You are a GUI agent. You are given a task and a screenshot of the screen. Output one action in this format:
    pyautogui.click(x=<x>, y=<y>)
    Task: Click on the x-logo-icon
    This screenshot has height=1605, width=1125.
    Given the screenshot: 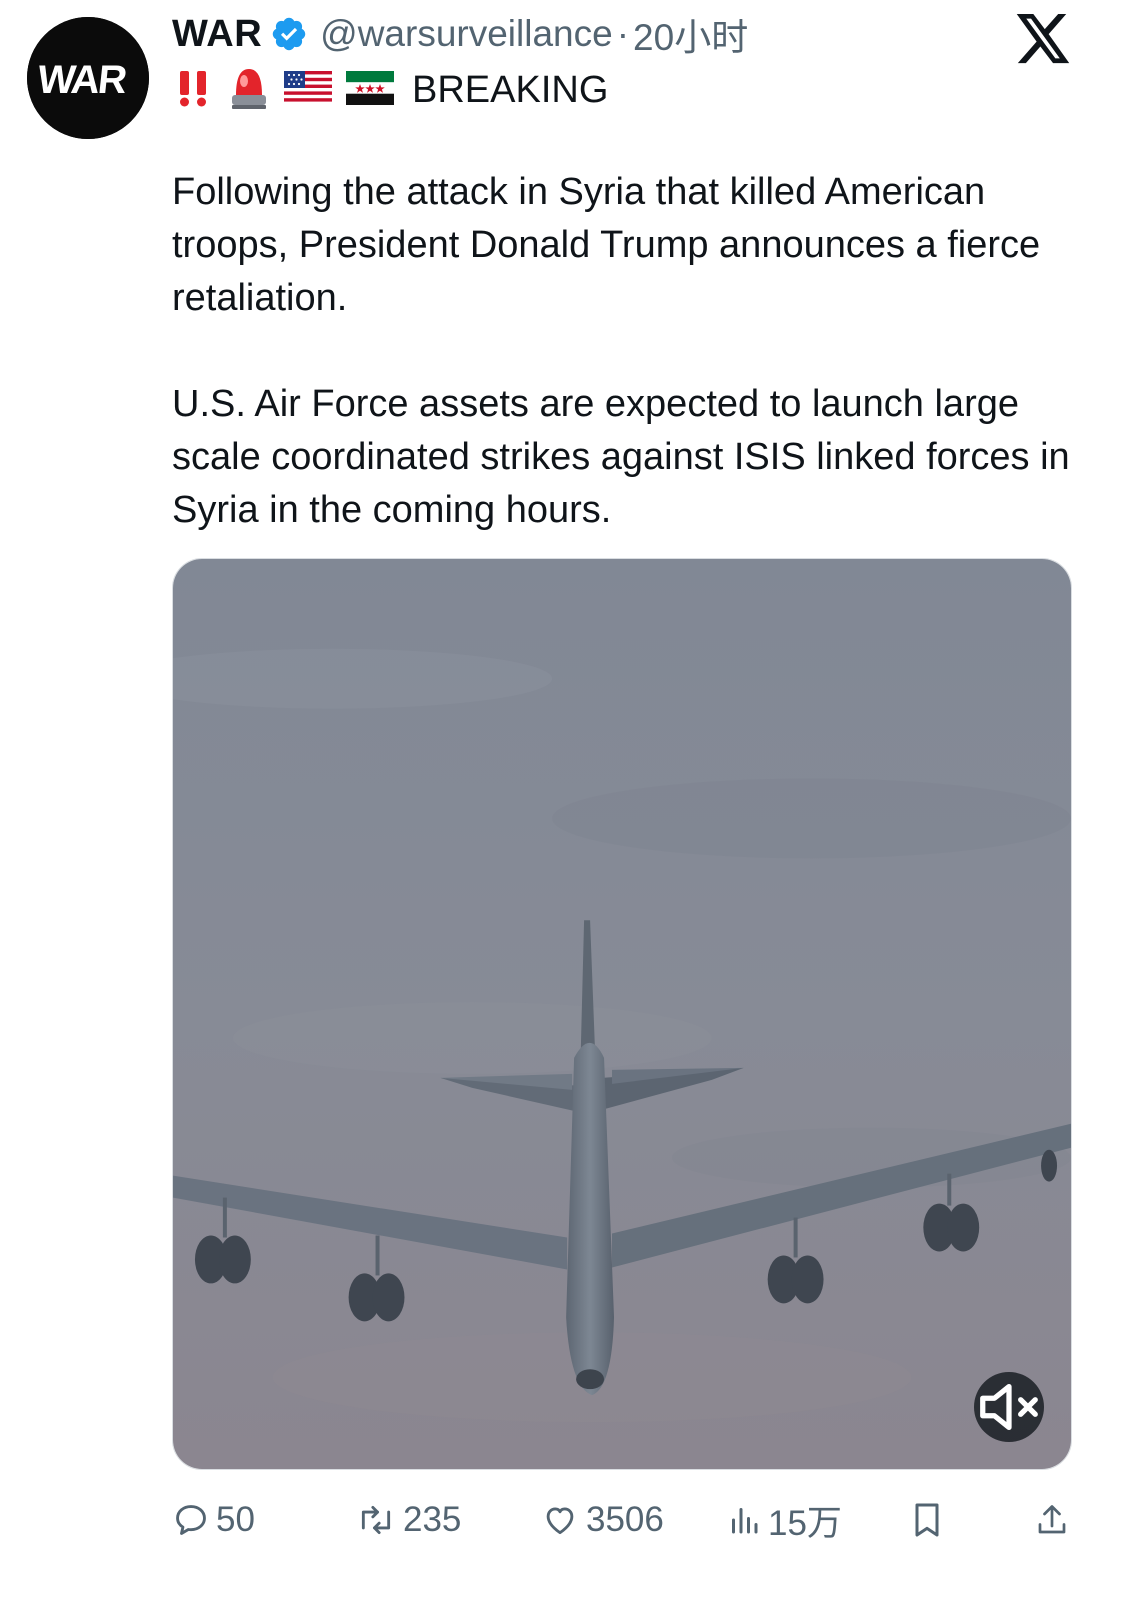 What is the action you would take?
    pyautogui.click(x=1043, y=39)
    